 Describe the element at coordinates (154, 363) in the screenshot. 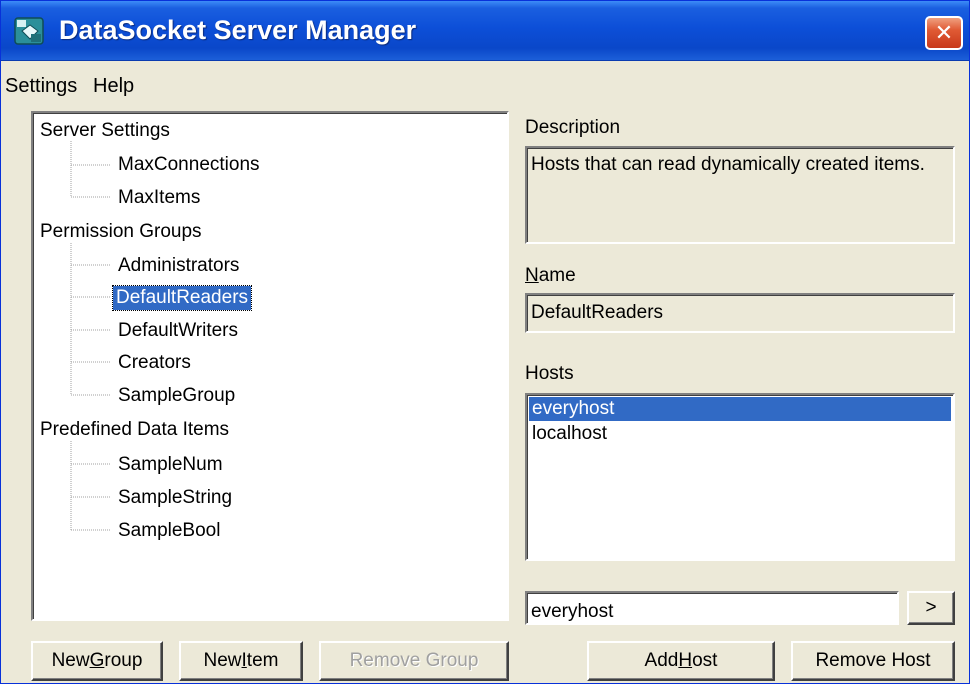

I see `tree-item-creators: Creators` at that location.